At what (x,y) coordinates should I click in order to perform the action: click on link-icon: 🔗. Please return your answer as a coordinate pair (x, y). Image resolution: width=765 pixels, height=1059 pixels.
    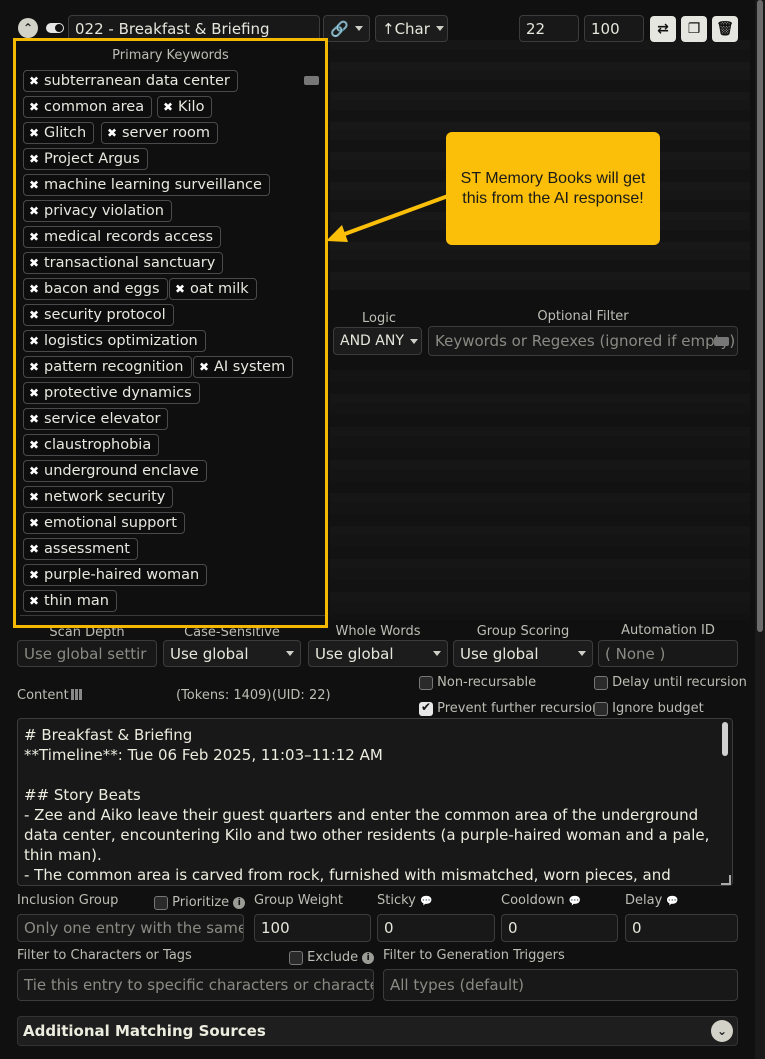
    Looking at the image, I should click on (339, 28).